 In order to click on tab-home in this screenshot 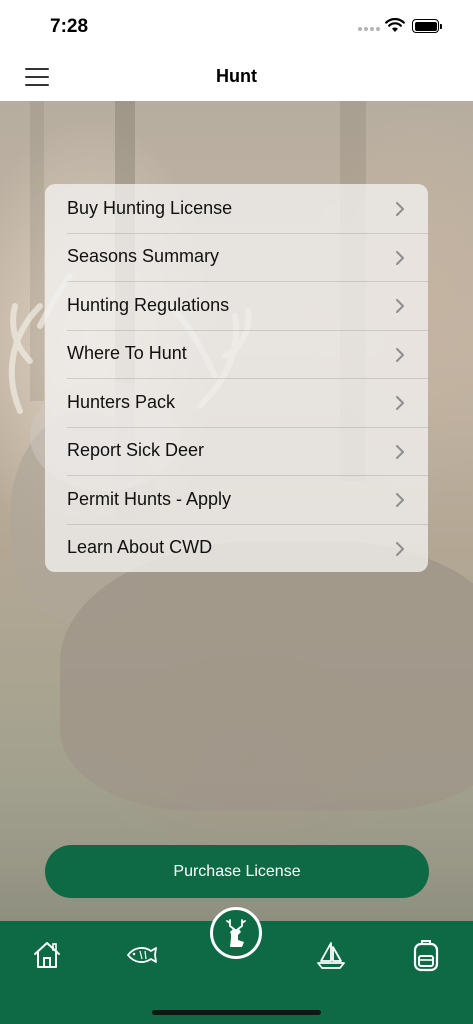, I will do `click(47, 955)`.